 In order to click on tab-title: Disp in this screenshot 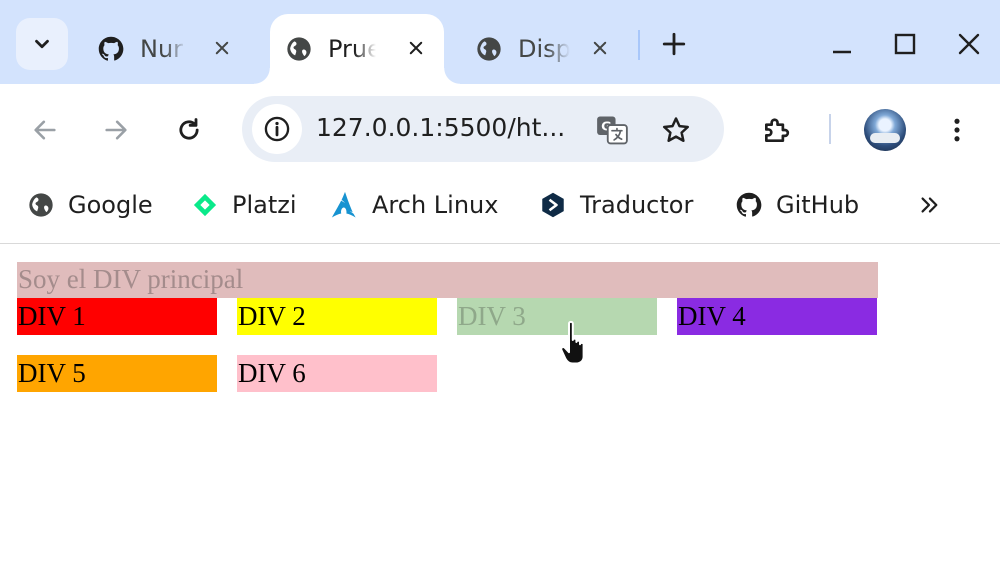, I will do `click(544, 49)`.